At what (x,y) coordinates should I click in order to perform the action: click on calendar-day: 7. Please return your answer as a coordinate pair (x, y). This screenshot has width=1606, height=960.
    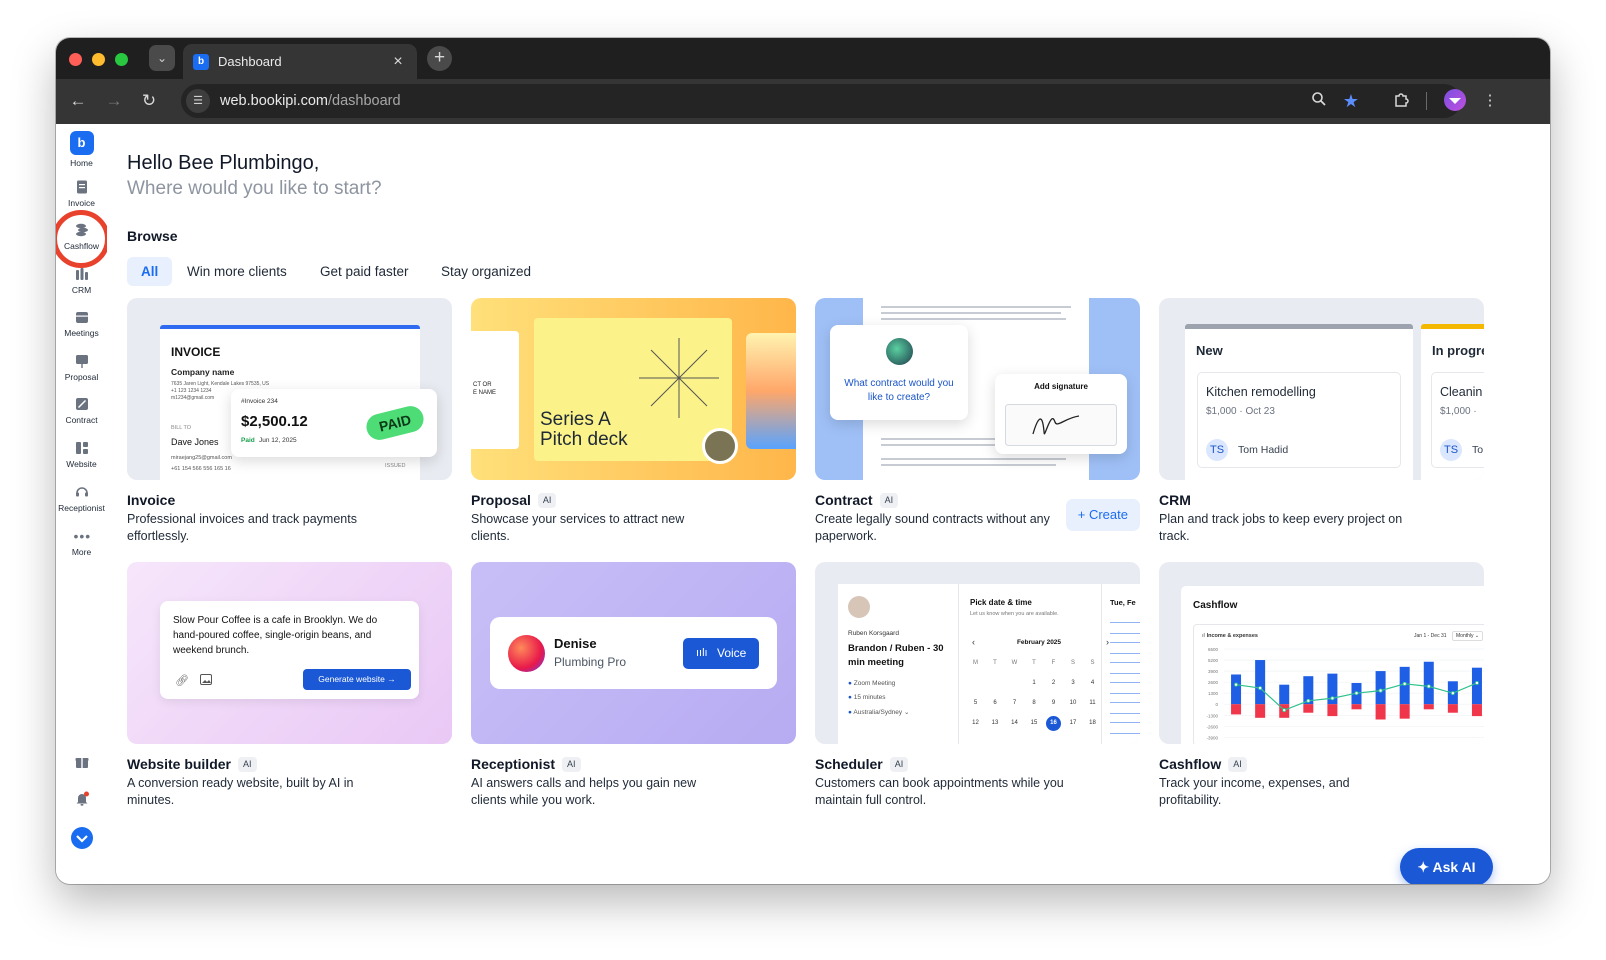
    Looking at the image, I should click on (1014, 703).